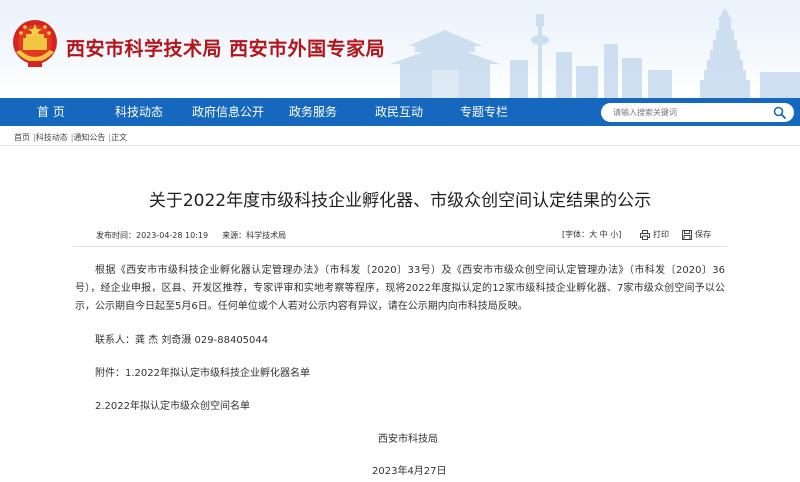 Image resolution: width=800 pixels, height=482 pixels. What do you see at coordinates (779, 112) in the screenshot?
I see `search-icon` at bounding box center [779, 112].